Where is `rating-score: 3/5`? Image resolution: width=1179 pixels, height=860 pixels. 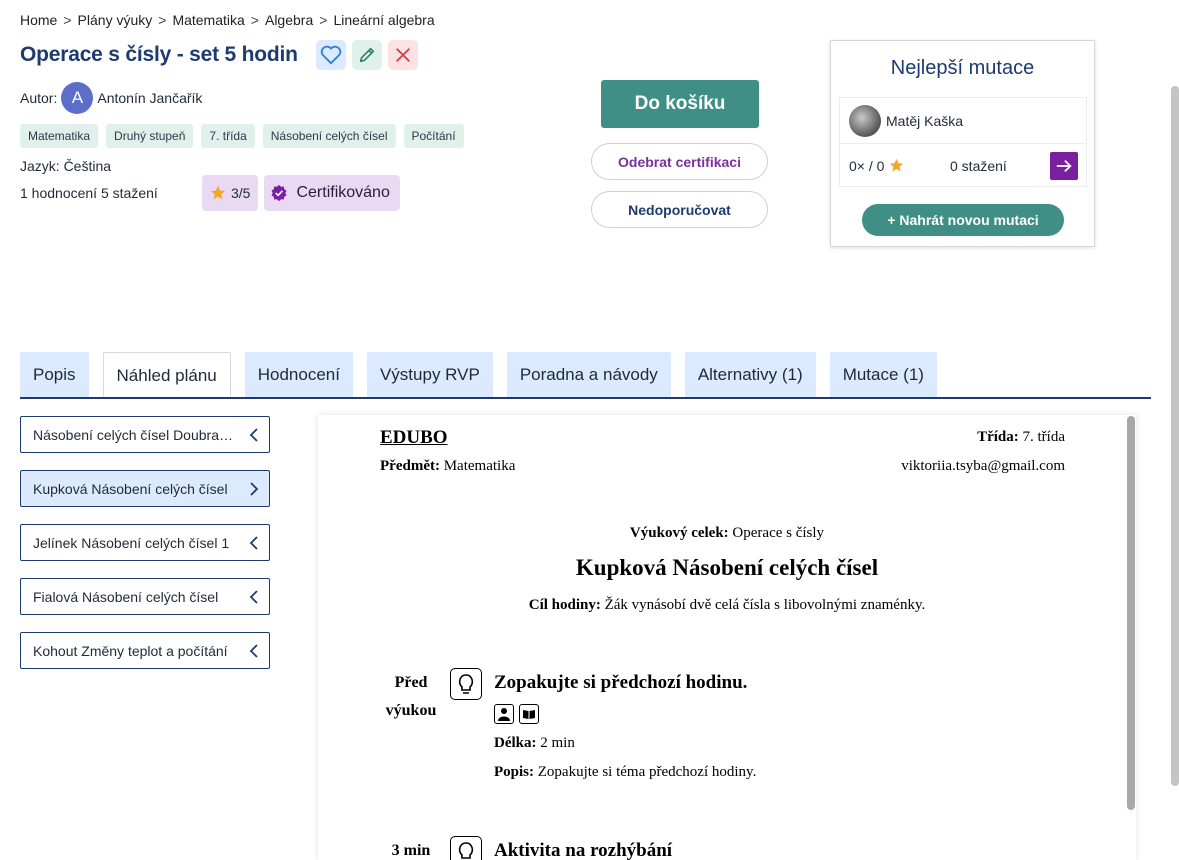 rating-score: 3/5 is located at coordinates (241, 193).